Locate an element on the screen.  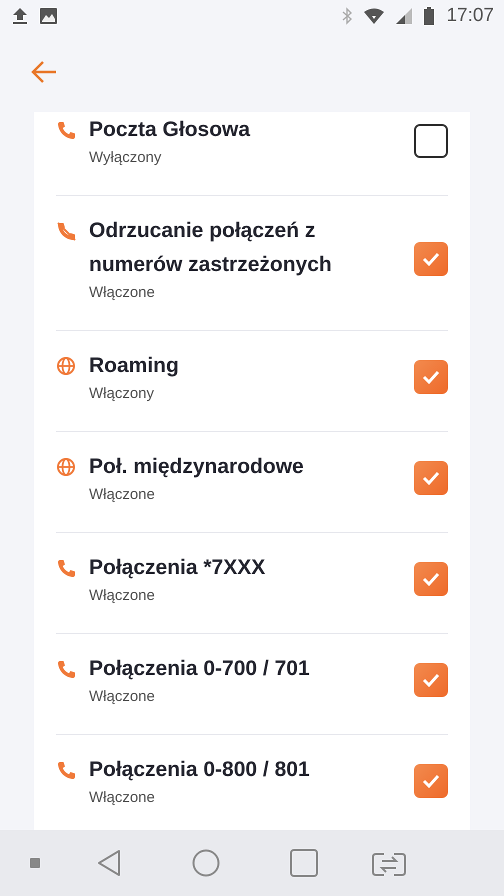
setting-title: Poczta Głosowa is located at coordinates (170, 130).